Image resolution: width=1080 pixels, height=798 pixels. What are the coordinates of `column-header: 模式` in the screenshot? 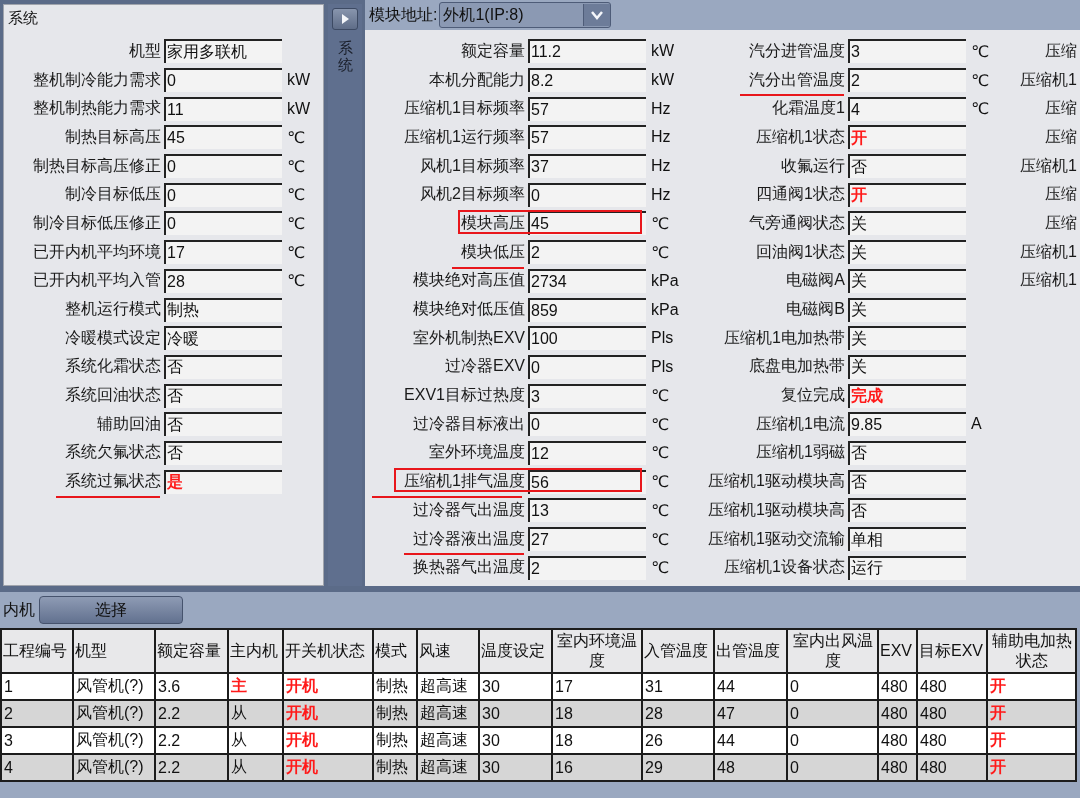 It's located at (395, 651).